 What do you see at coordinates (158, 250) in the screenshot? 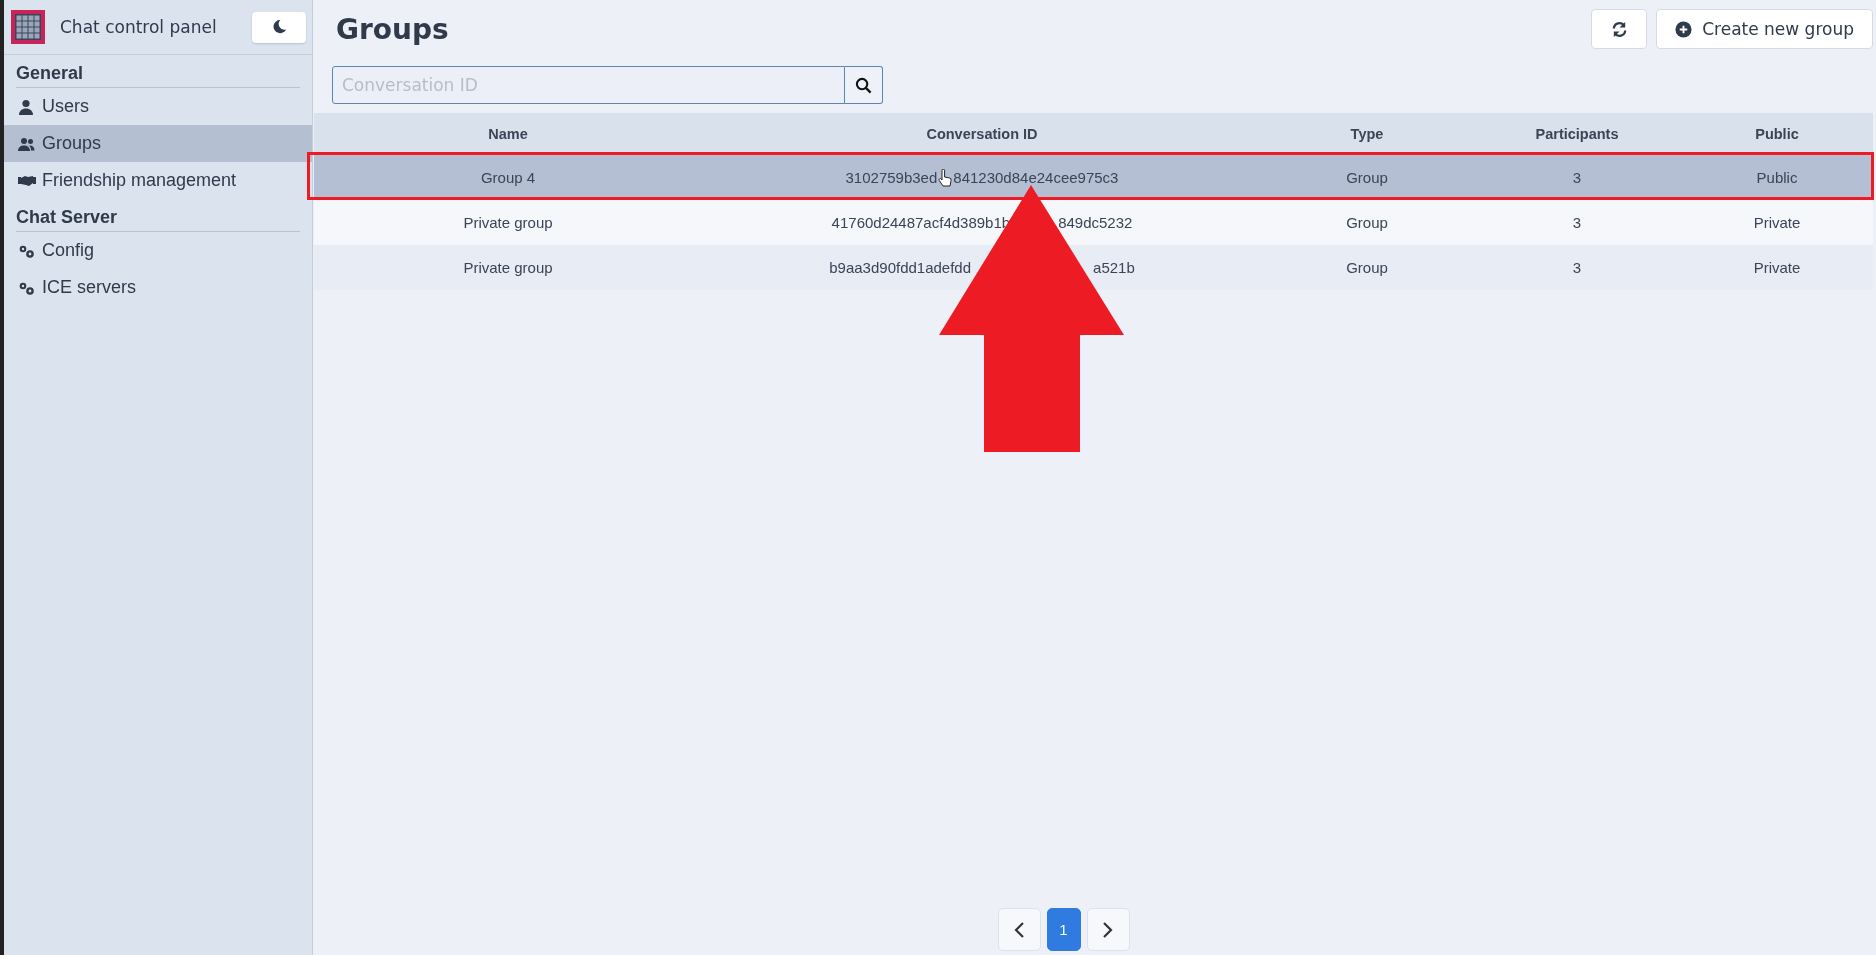
I see `sidebar-item: Config` at bounding box center [158, 250].